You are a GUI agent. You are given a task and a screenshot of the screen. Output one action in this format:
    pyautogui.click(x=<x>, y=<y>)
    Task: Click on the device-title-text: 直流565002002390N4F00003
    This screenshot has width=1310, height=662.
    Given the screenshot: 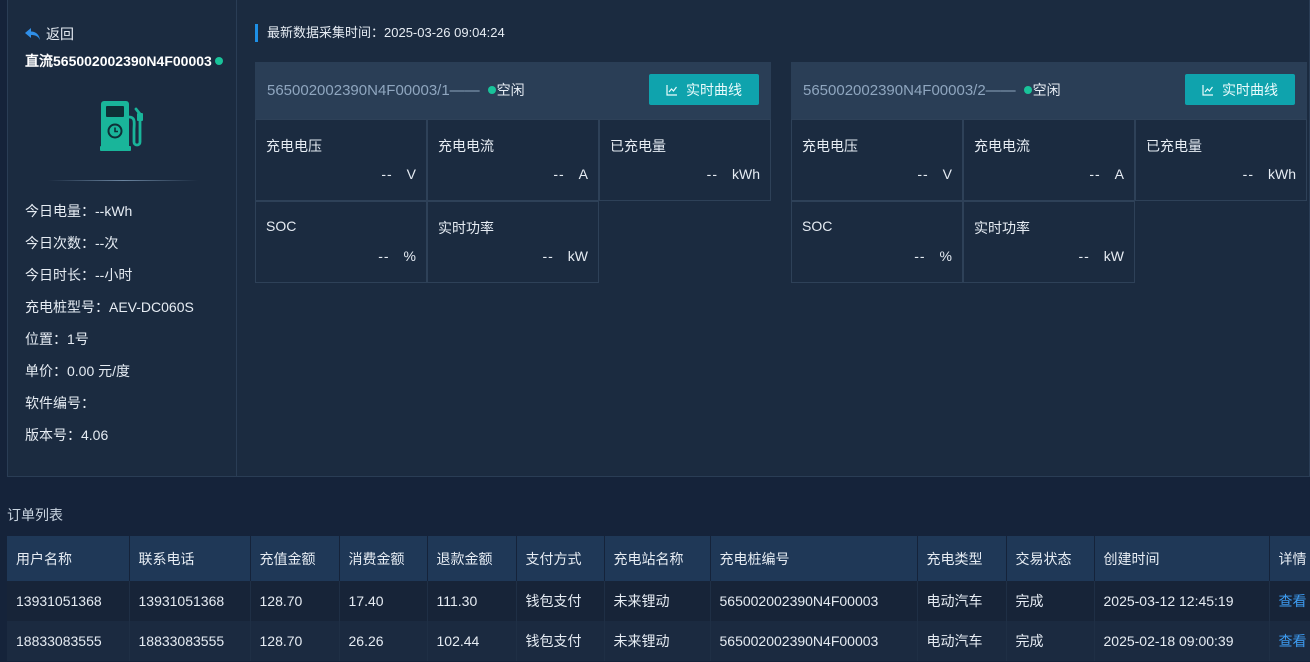 What is the action you would take?
    pyautogui.click(x=118, y=61)
    